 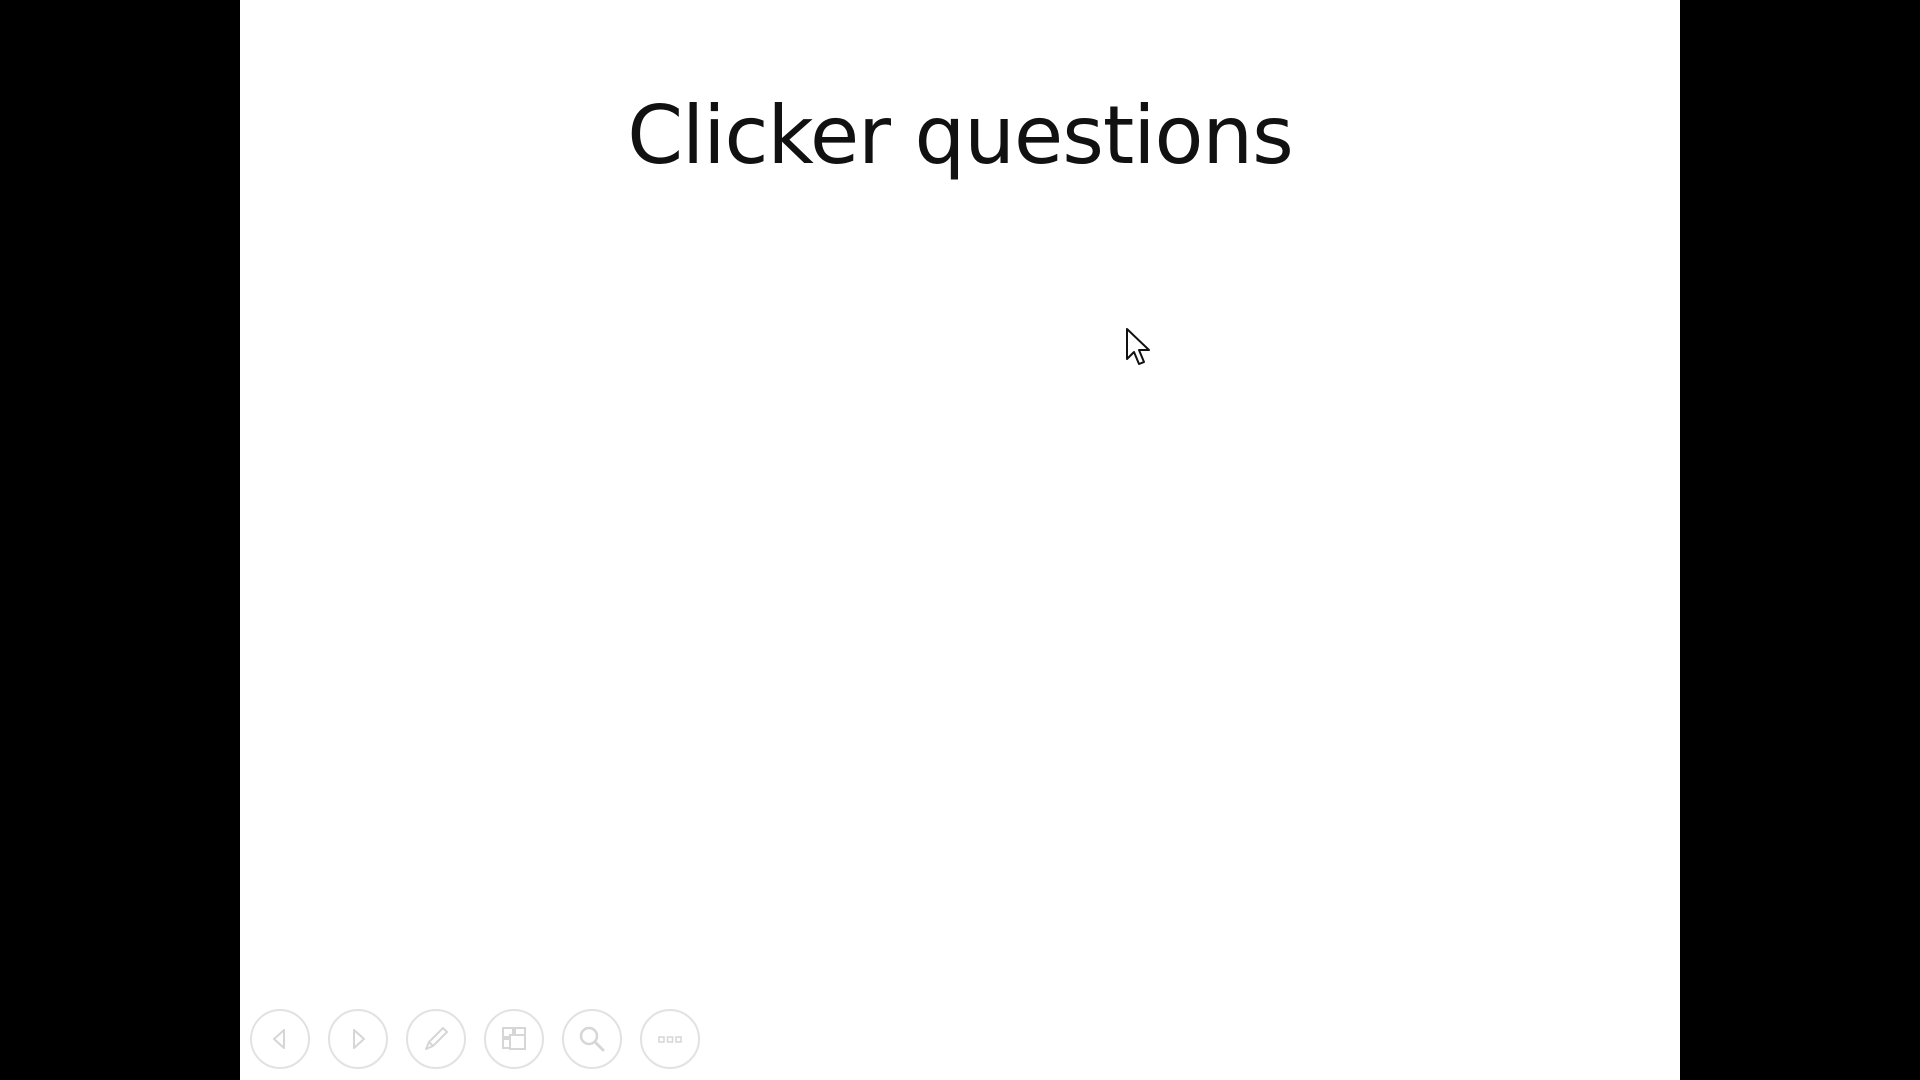 What do you see at coordinates (1138, 346) in the screenshot?
I see `mouse-pointer-icon` at bounding box center [1138, 346].